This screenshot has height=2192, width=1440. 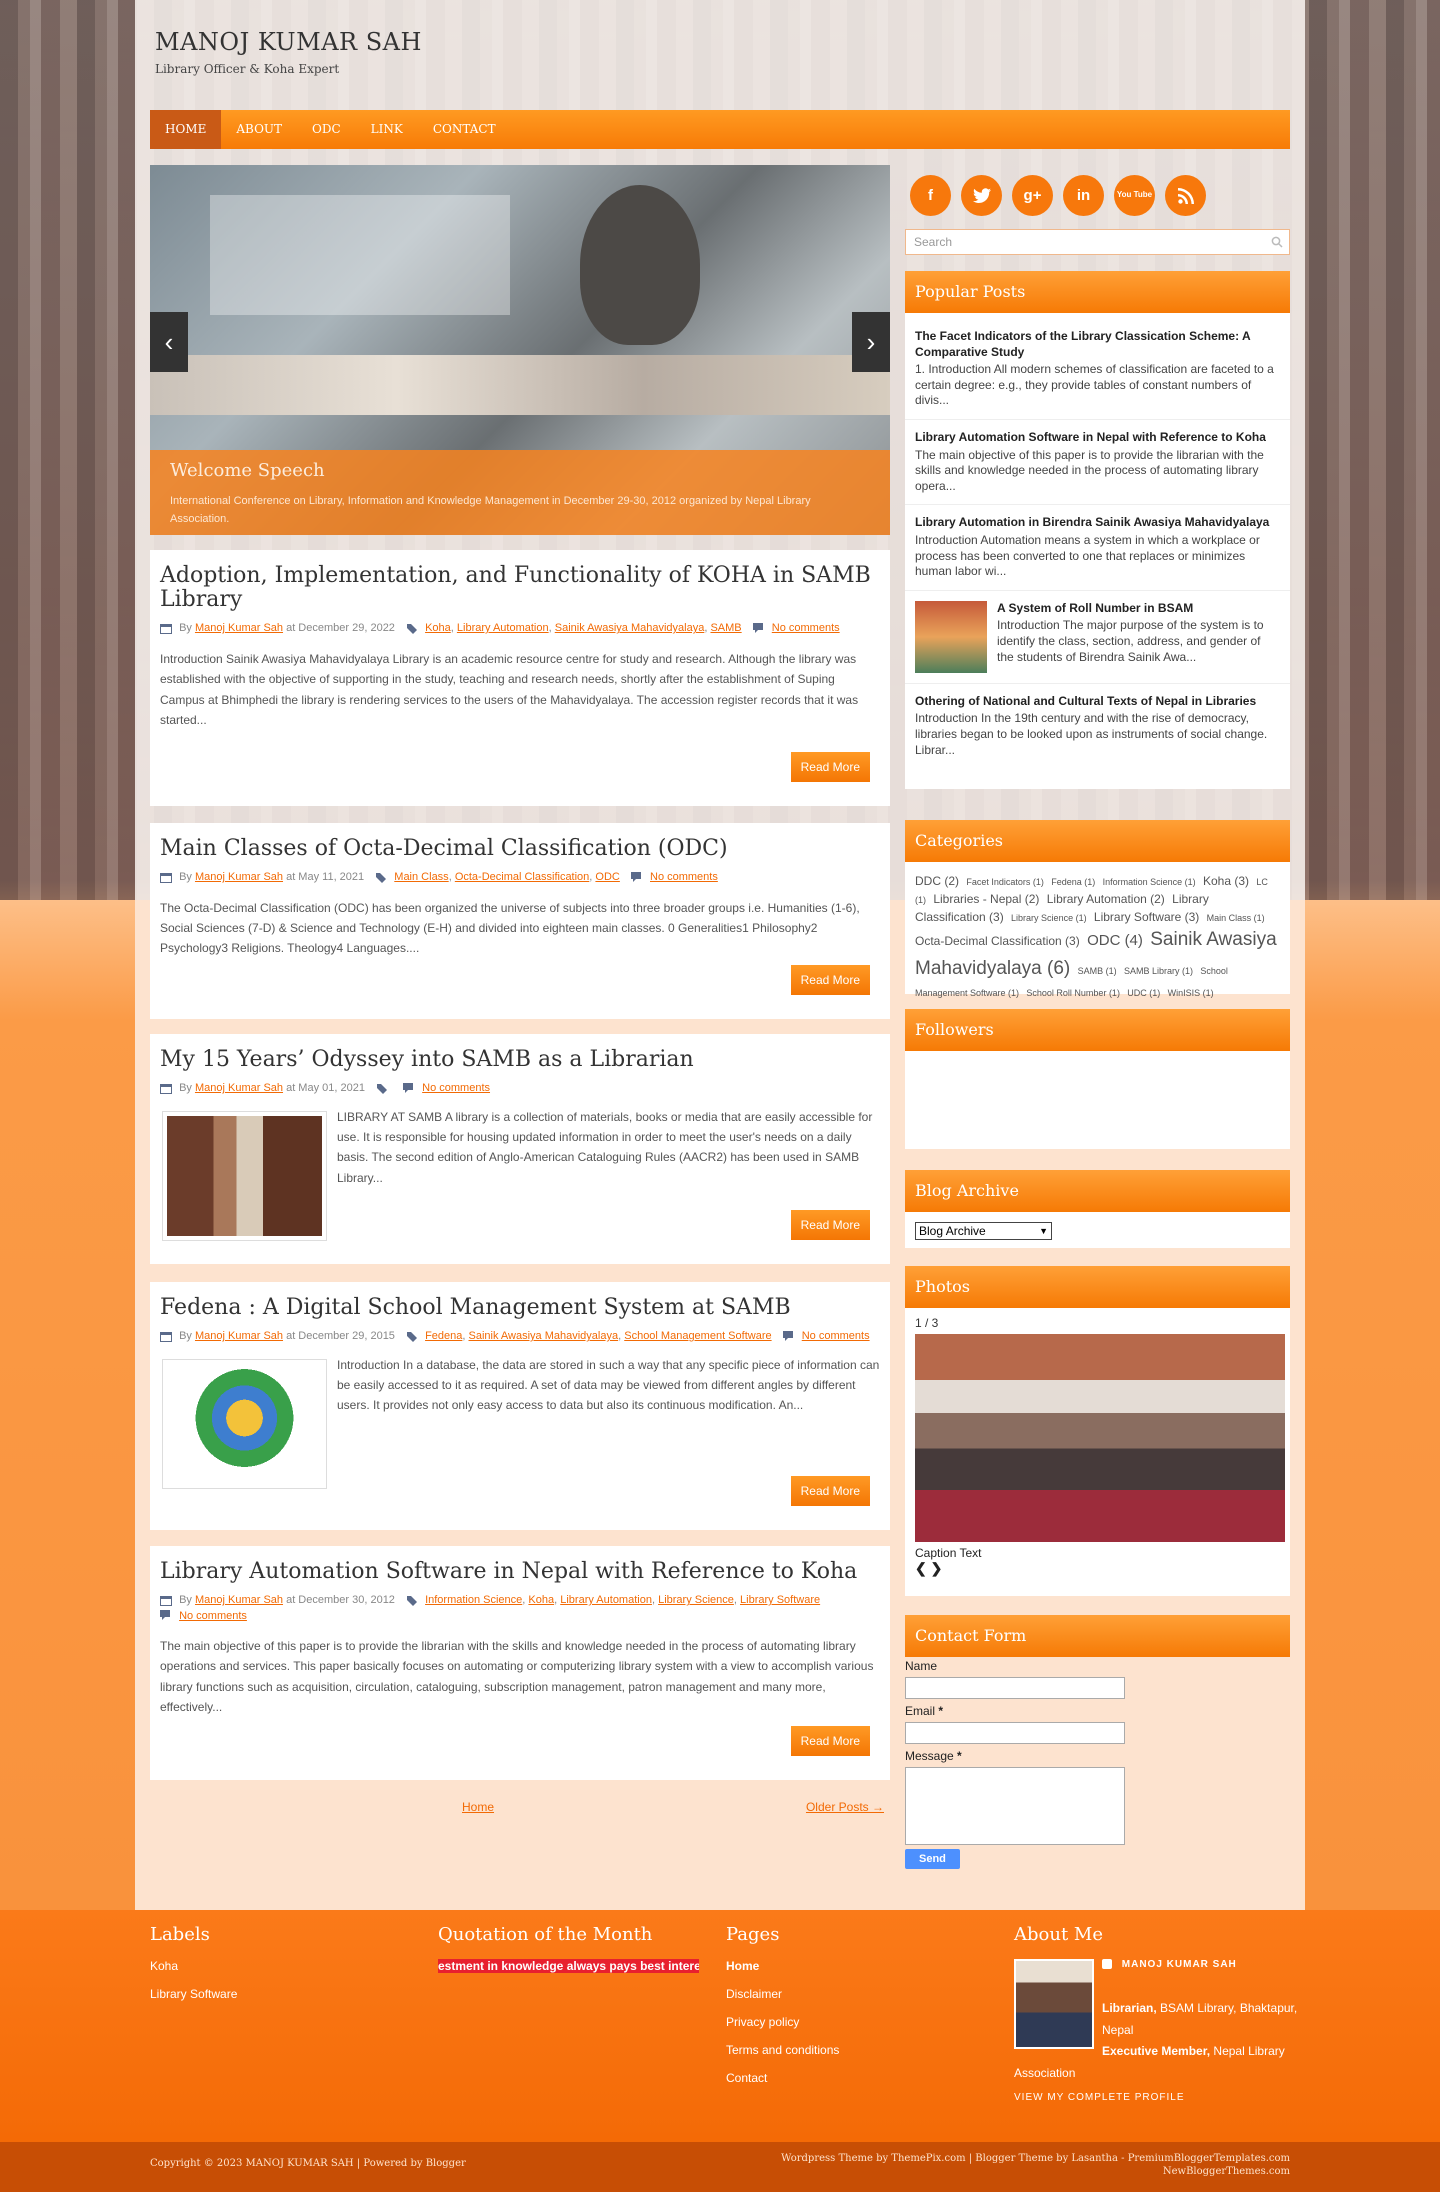 I want to click on category-link: Libraries - Nepal (2), so click(x=986, y=899).